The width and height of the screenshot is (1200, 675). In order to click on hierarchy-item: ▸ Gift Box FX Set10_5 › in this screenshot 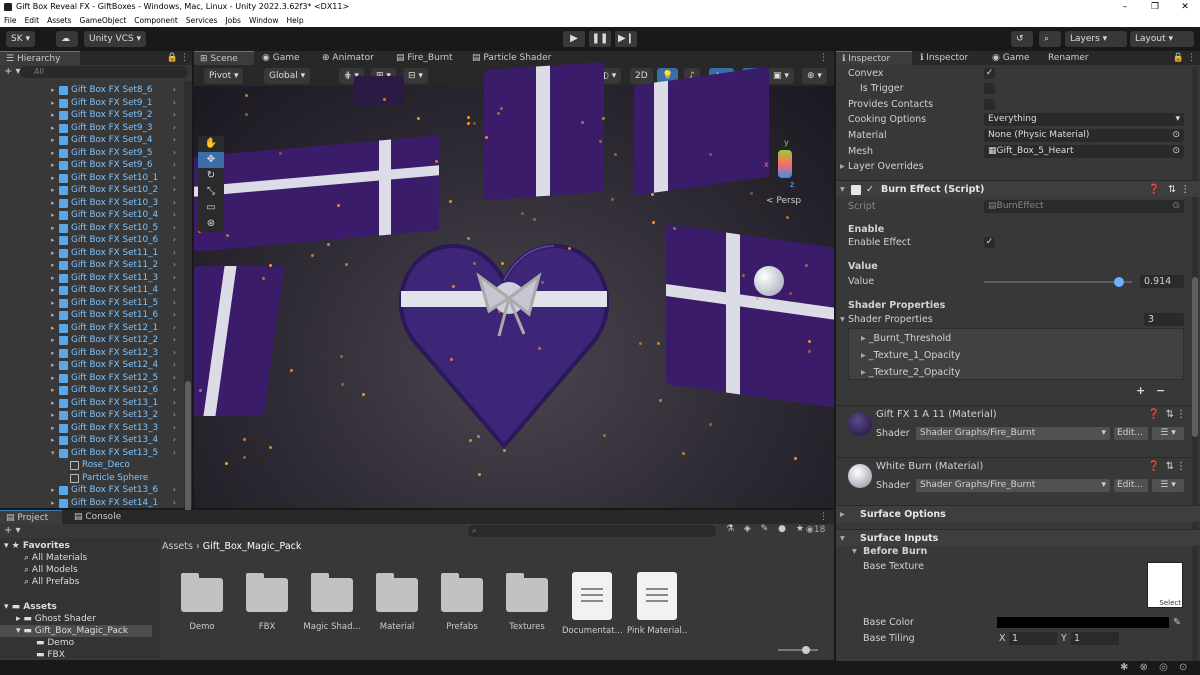, I will do `click(93, 228)`.